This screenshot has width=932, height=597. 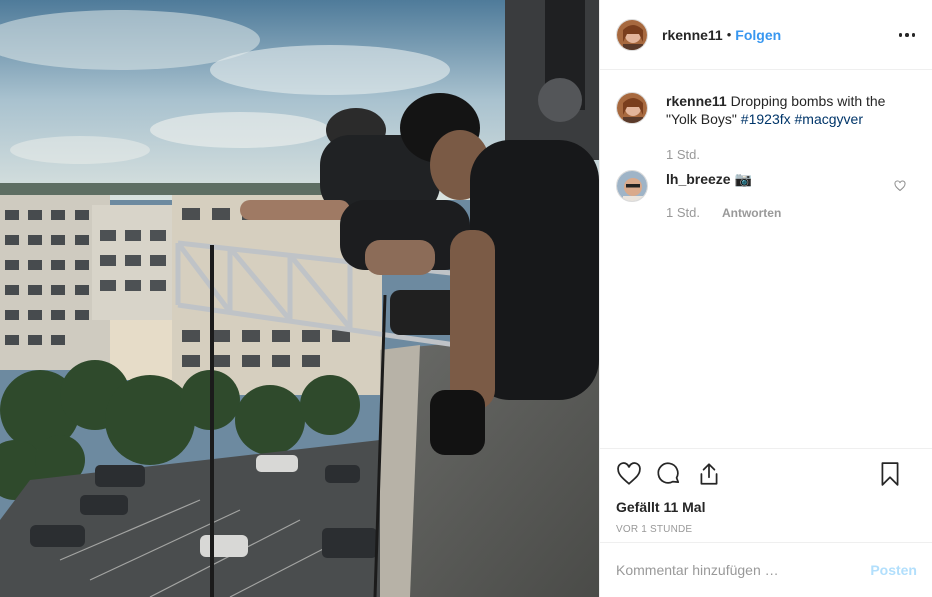 I want to click on commenter-avatar, so click(x=632, y=186).